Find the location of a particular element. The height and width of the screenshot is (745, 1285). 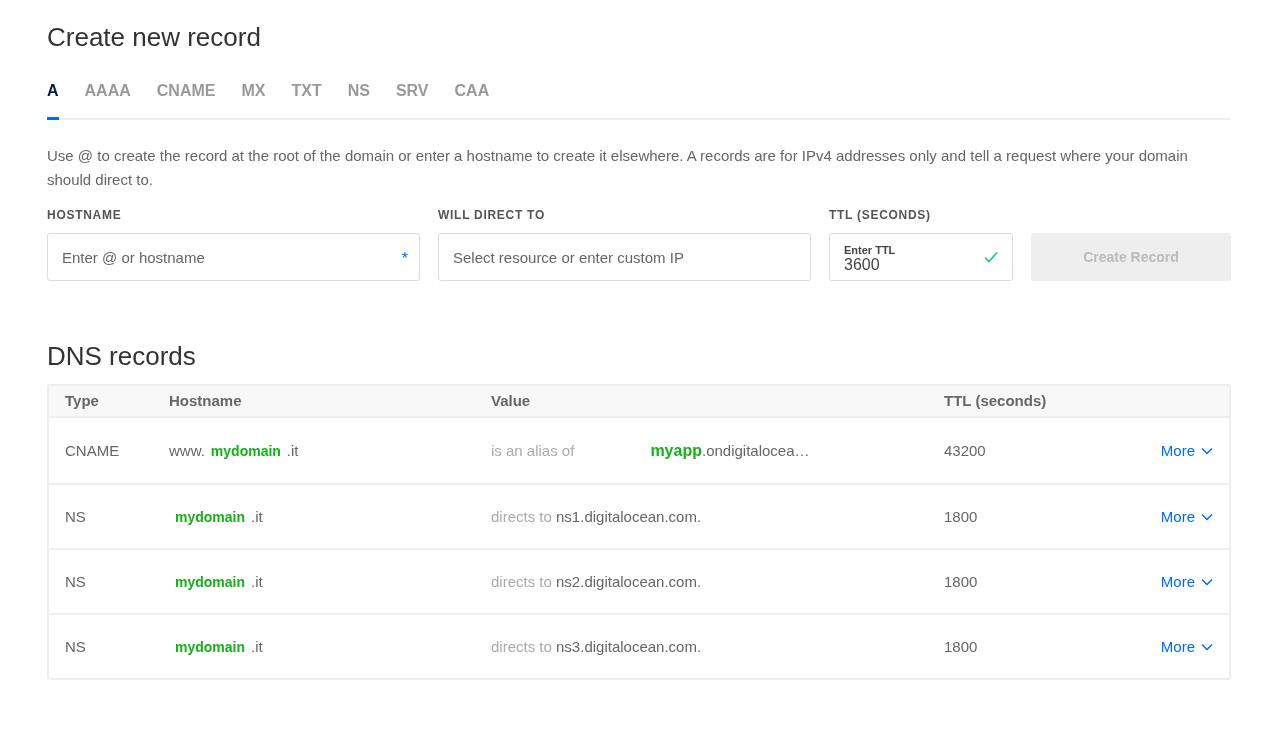

ttl-cell-text: 43200 is located at coordinates (965, 450).